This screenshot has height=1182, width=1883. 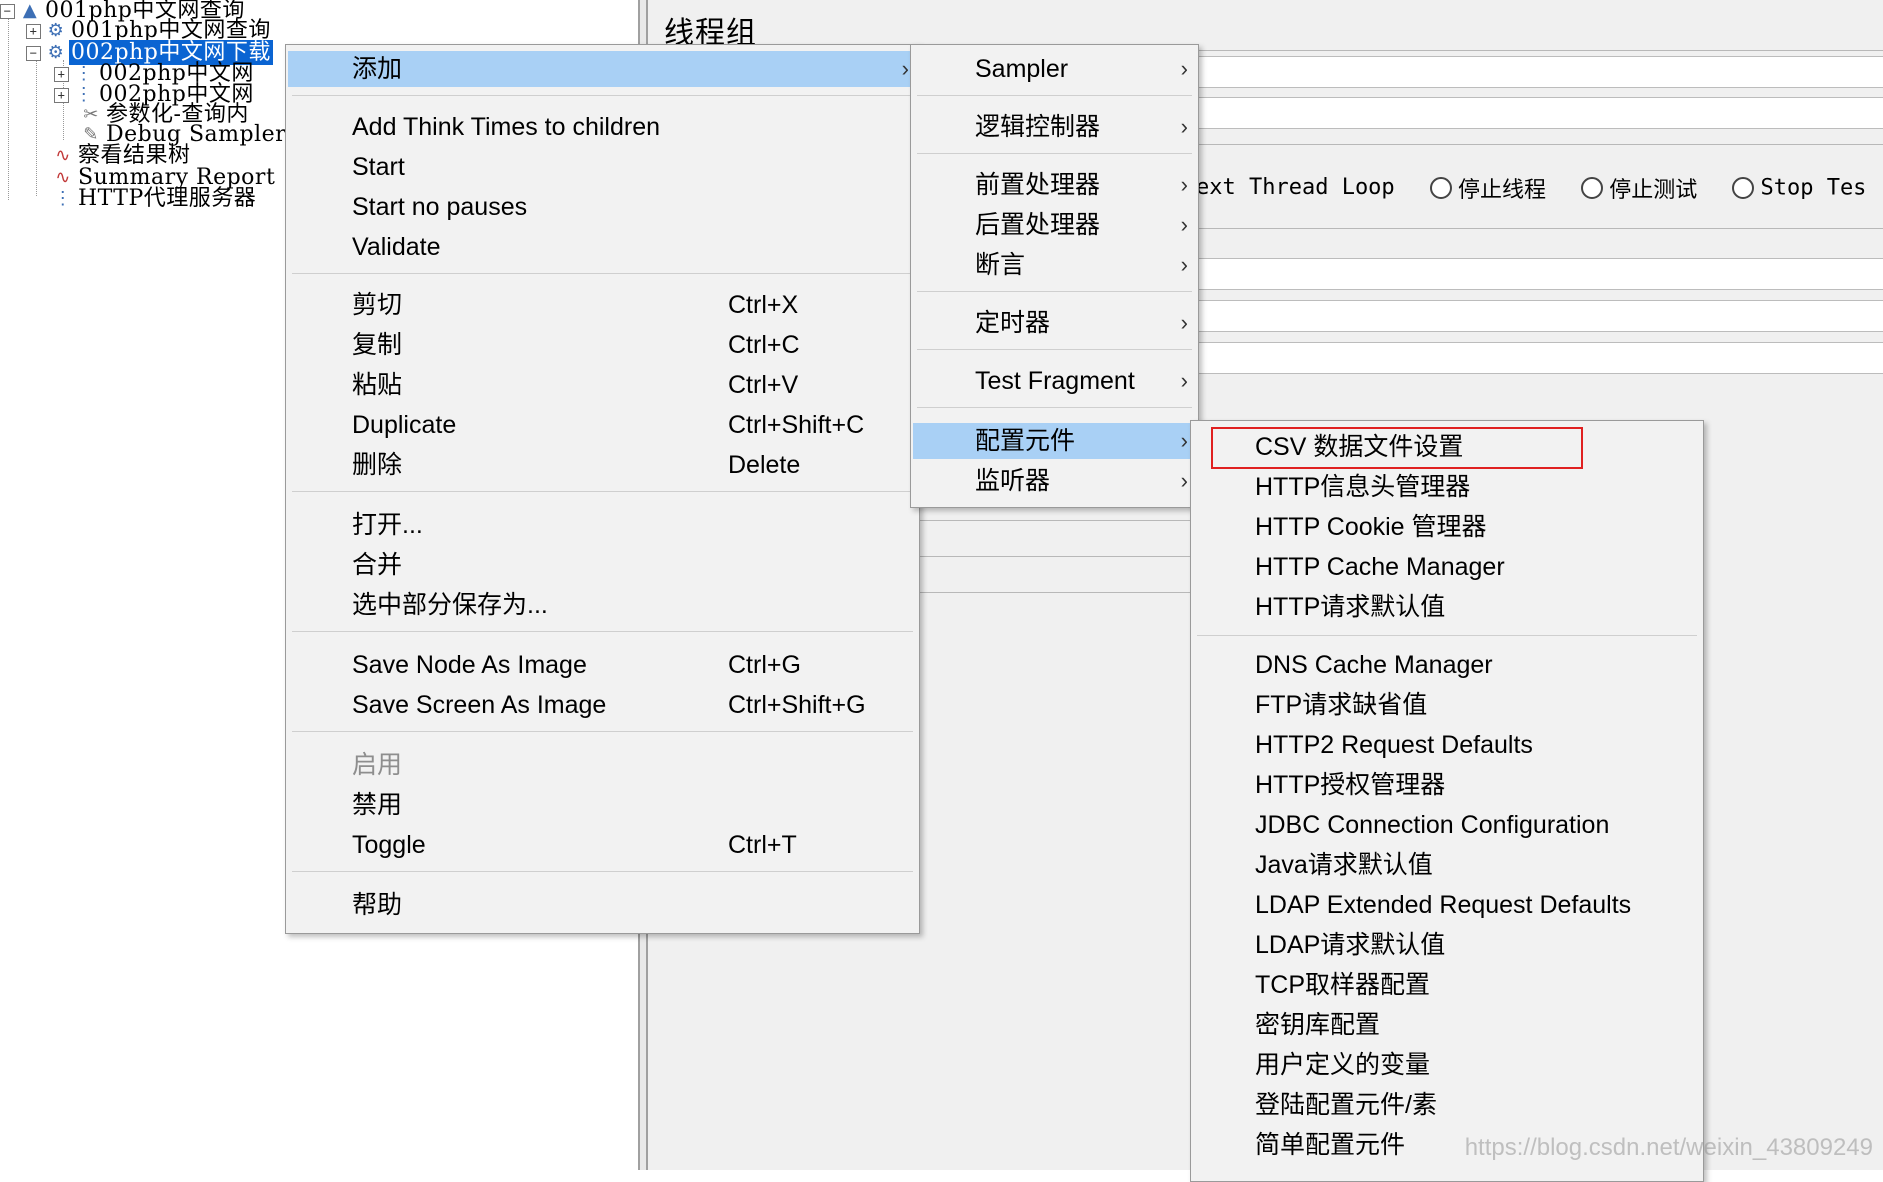 I want to click on submenu-item-test-fragment: Test Fragment ›, so click(x=1054, y=381).